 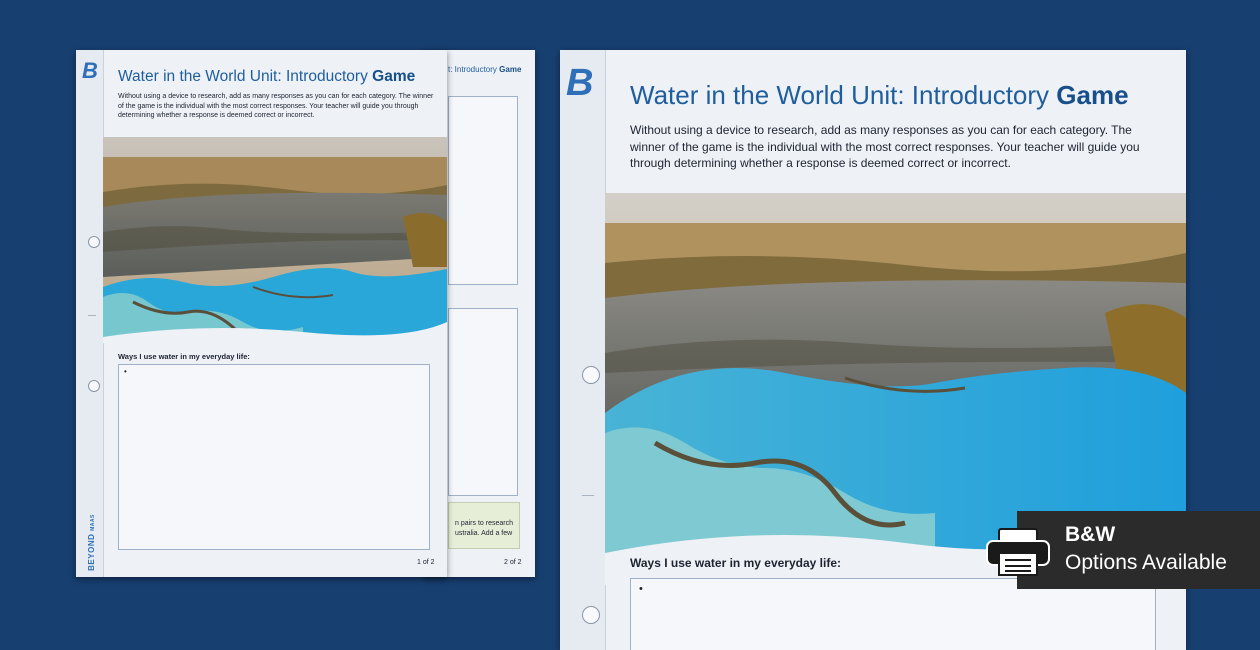 I want to click on badge-subtitle: Options Available, so click(x=1146, y=562).